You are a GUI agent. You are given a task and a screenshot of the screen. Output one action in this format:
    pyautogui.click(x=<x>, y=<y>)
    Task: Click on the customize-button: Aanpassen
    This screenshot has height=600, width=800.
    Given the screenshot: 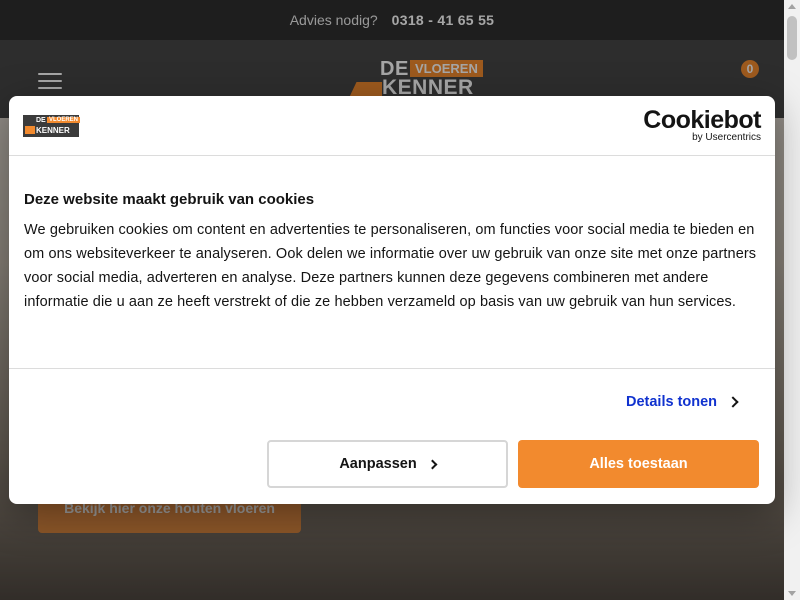 What is the action you would take?
    pyautogui.click(x=387, y=464)
    